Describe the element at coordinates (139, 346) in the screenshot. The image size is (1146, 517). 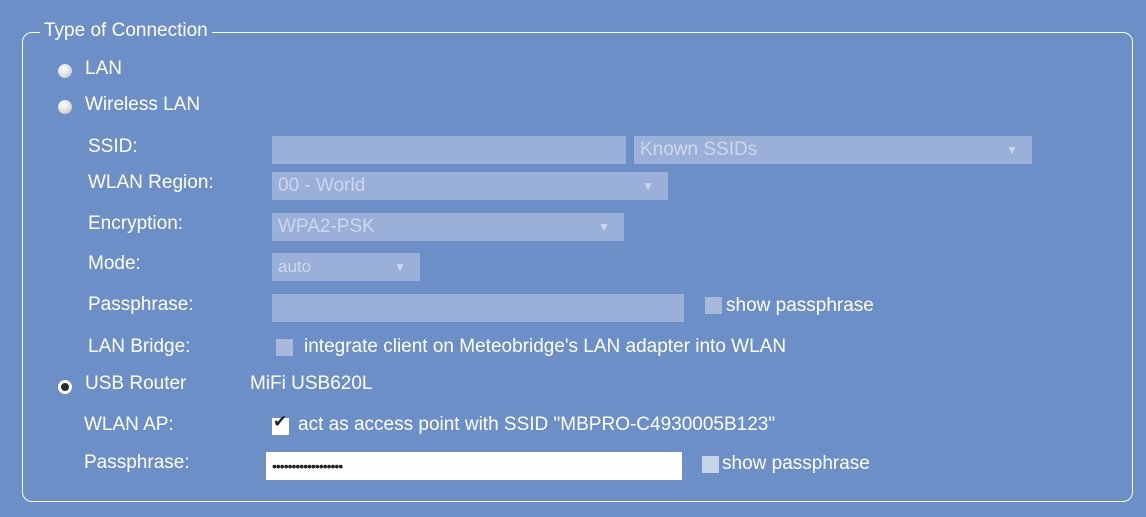
I see `lan-bridge-label: LAN Bridge:` at that location.